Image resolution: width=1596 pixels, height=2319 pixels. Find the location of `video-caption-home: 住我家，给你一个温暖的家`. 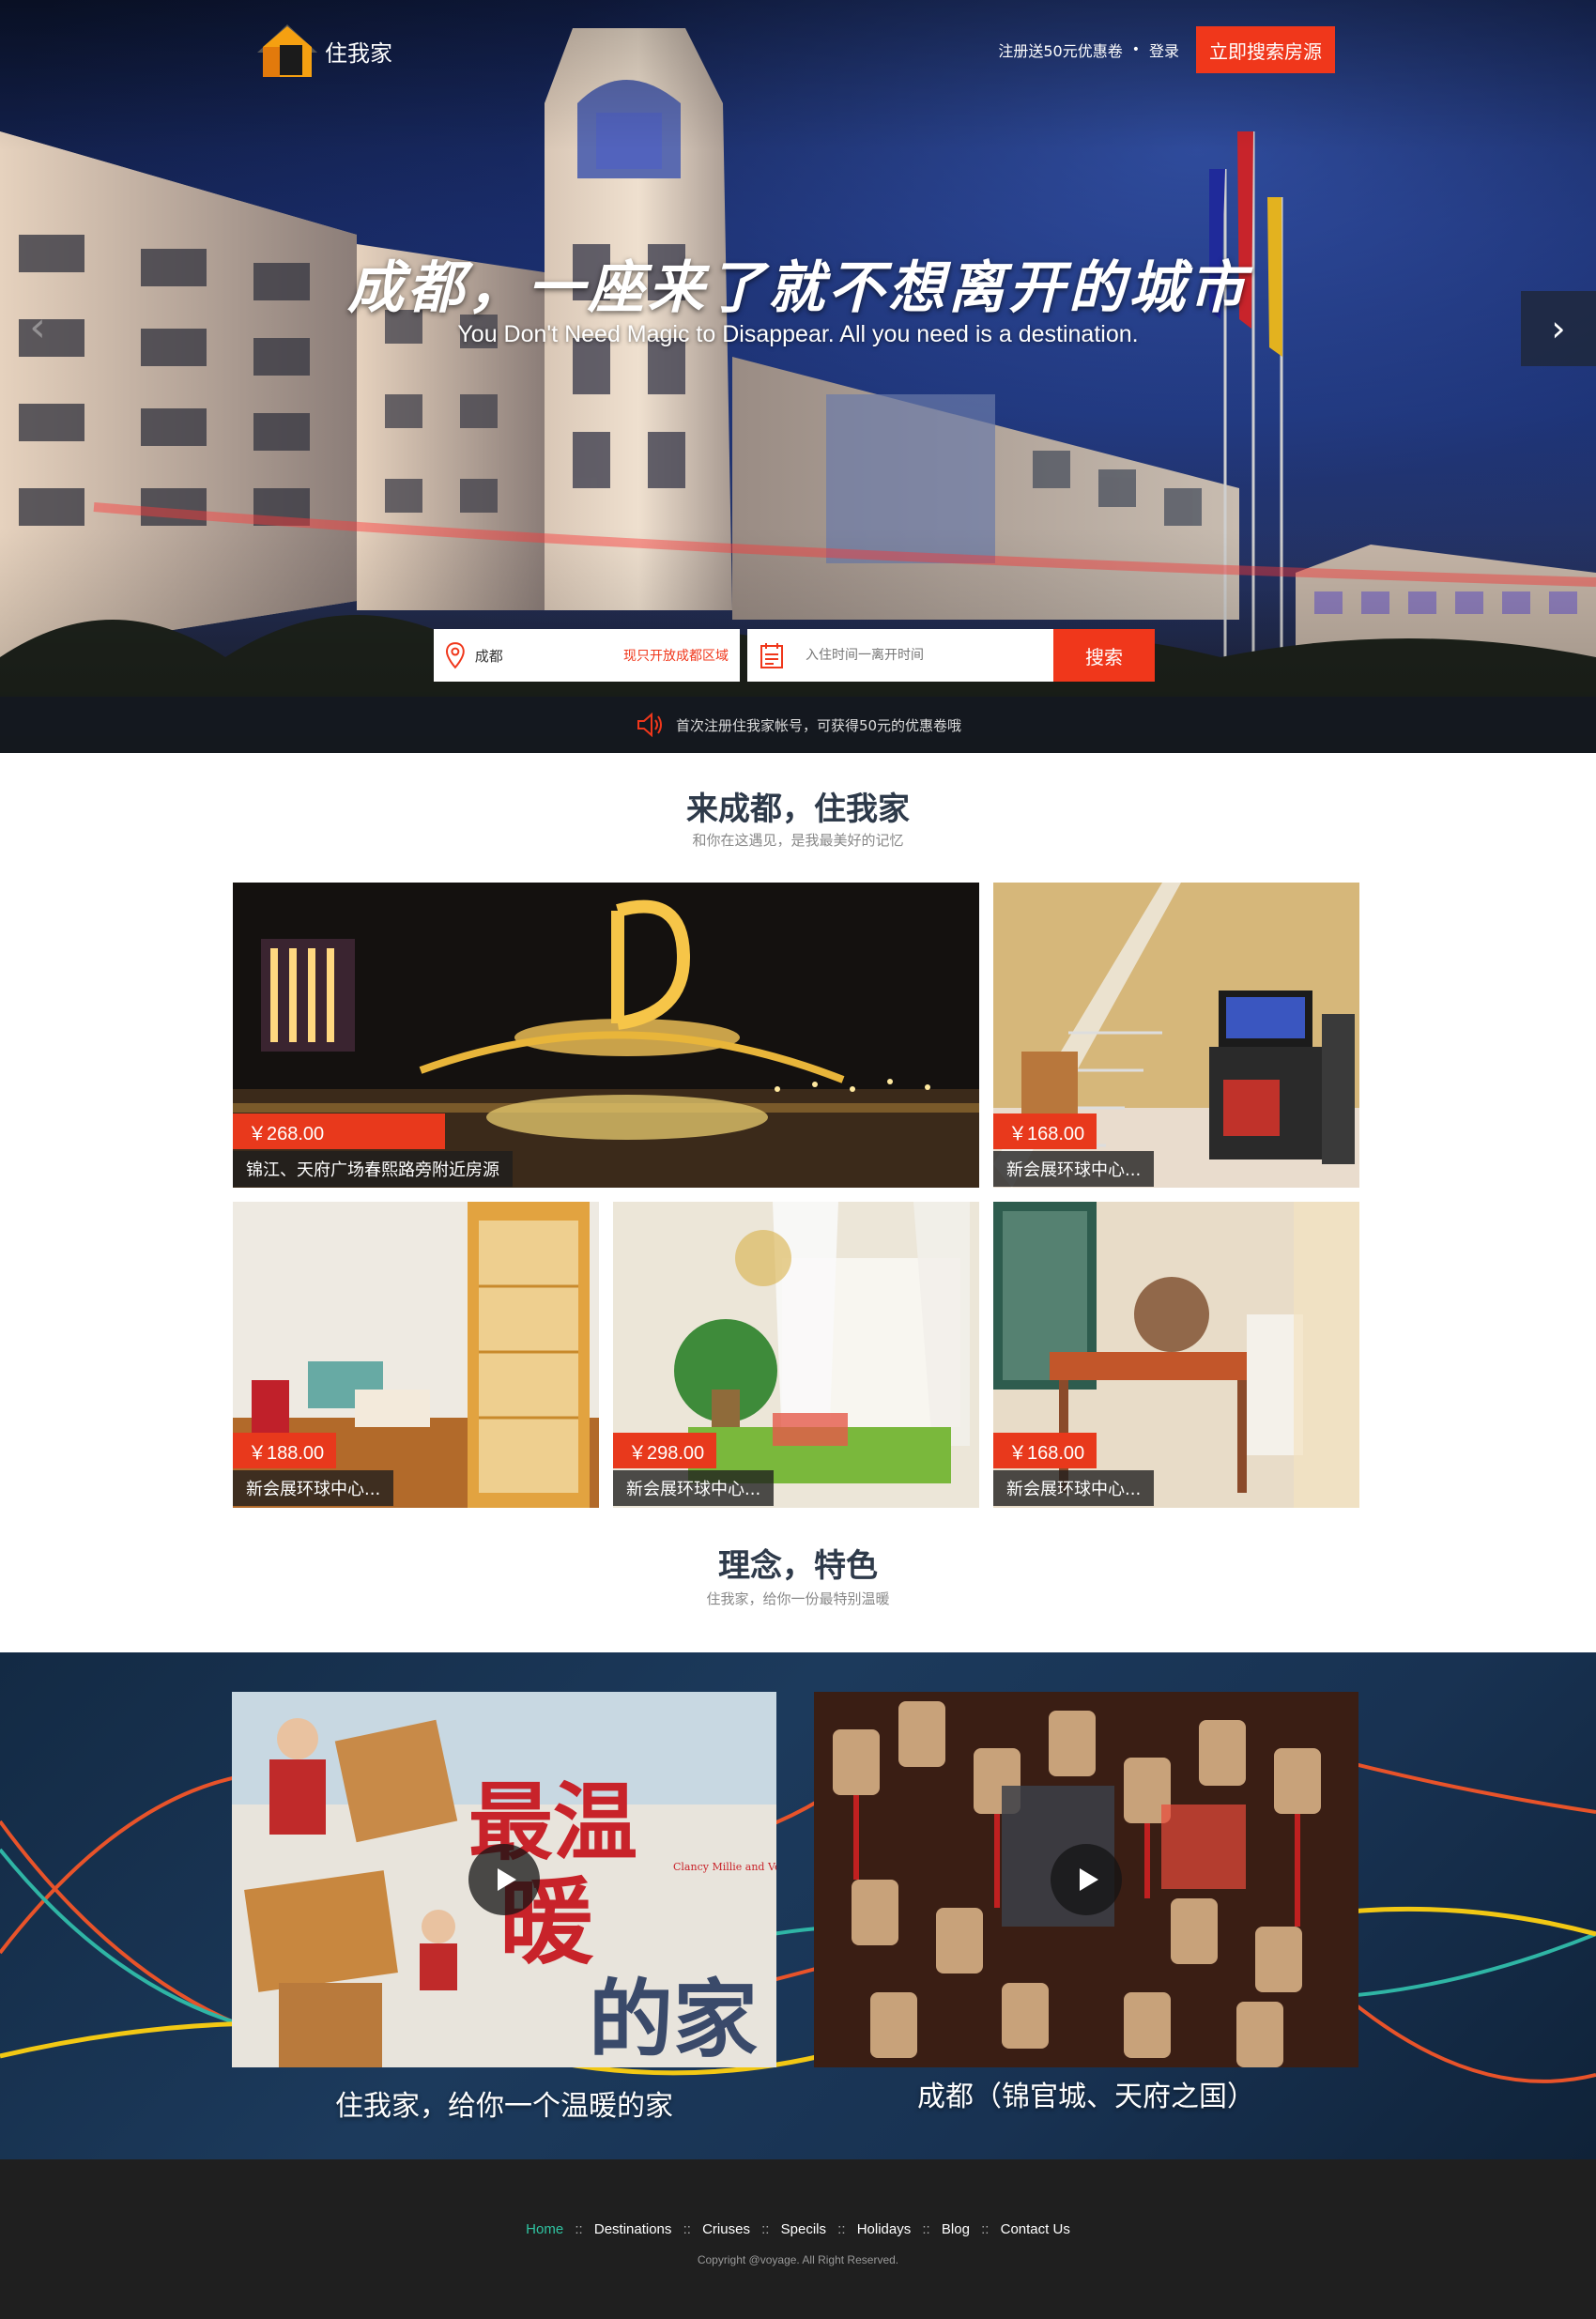

video-caption-home: 住我家，给你一个温暖的家 is located at coordinates (504, 2106).